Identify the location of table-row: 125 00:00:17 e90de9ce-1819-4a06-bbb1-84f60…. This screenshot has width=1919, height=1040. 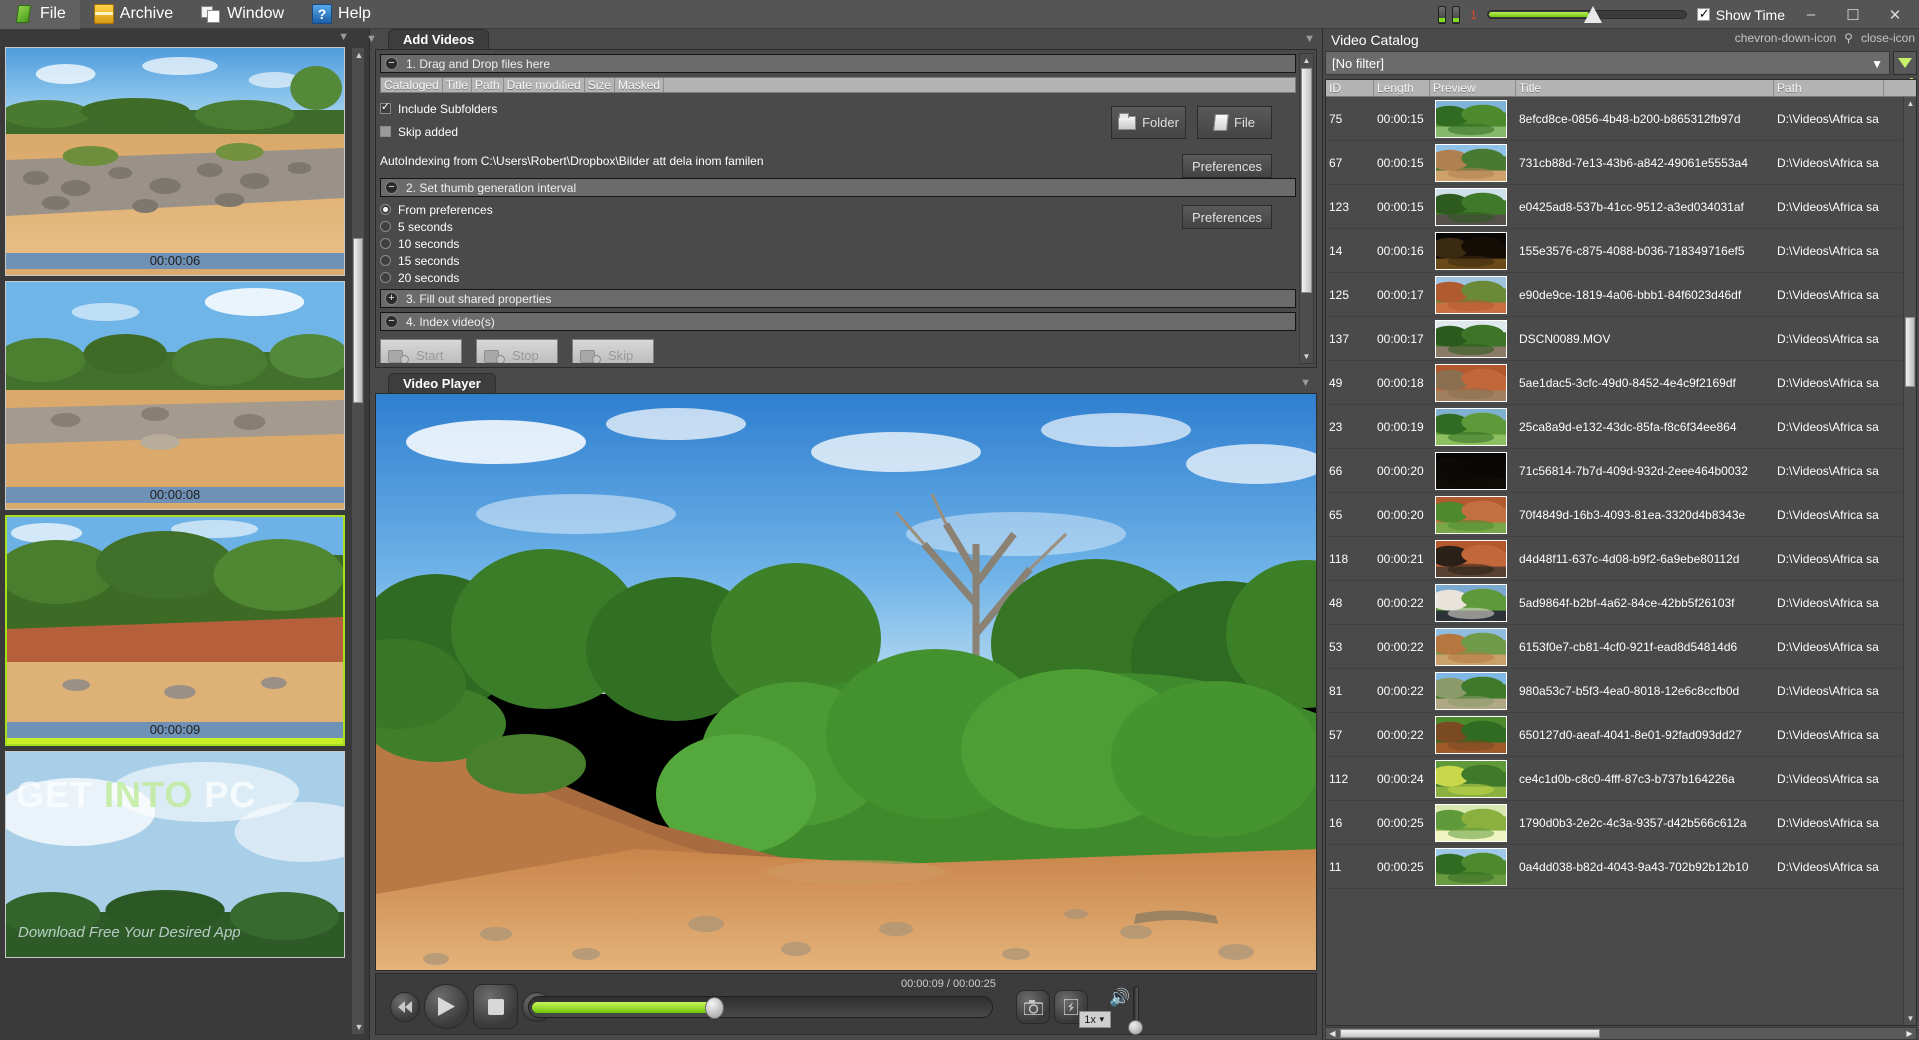
(1614, 295).